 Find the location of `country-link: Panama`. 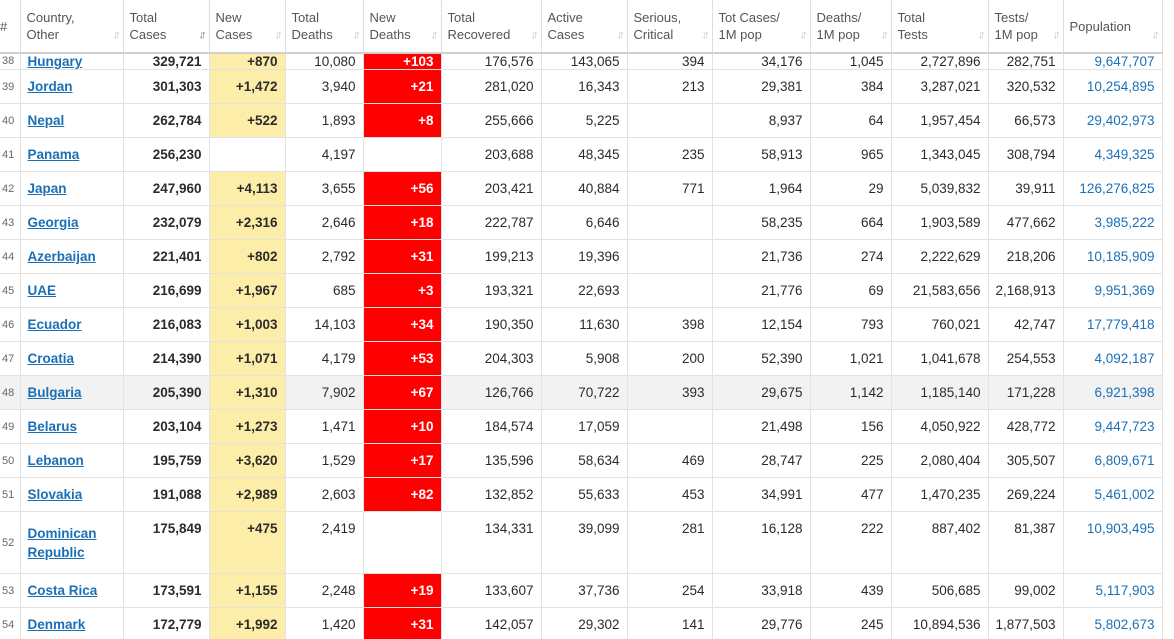

country-link: Panama is located at coordinates (54, 154).